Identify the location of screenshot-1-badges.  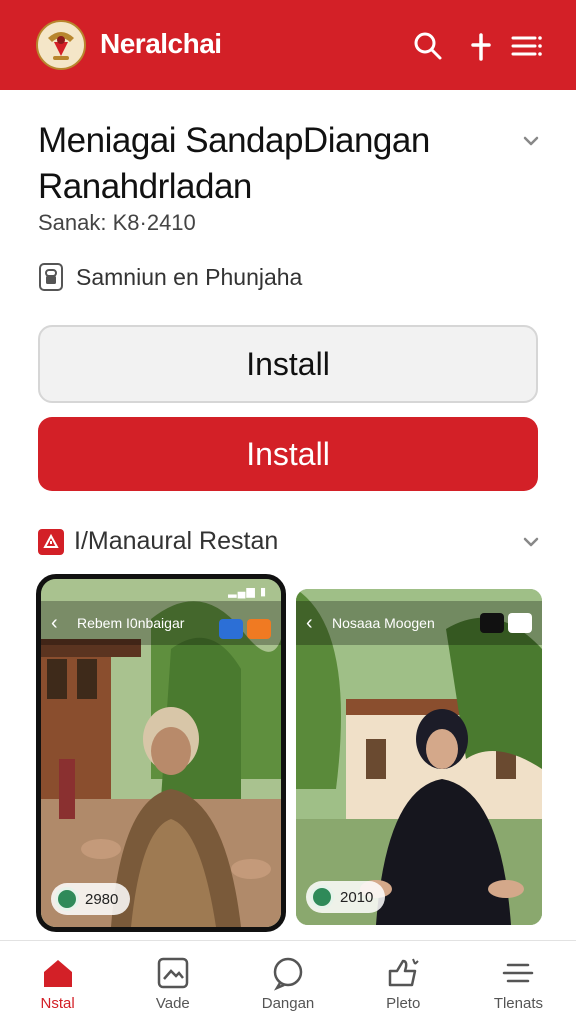
(245, 629).